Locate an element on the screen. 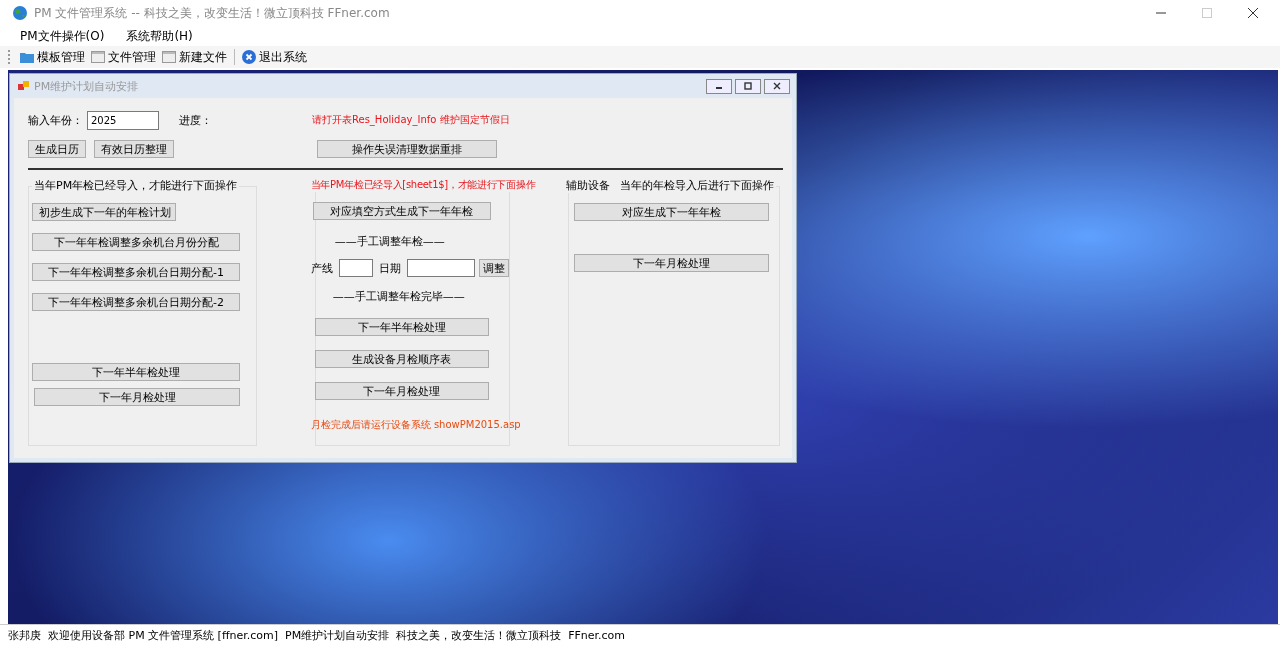  toolbar-button: 模板管理 is located at coordinates (52, 57).